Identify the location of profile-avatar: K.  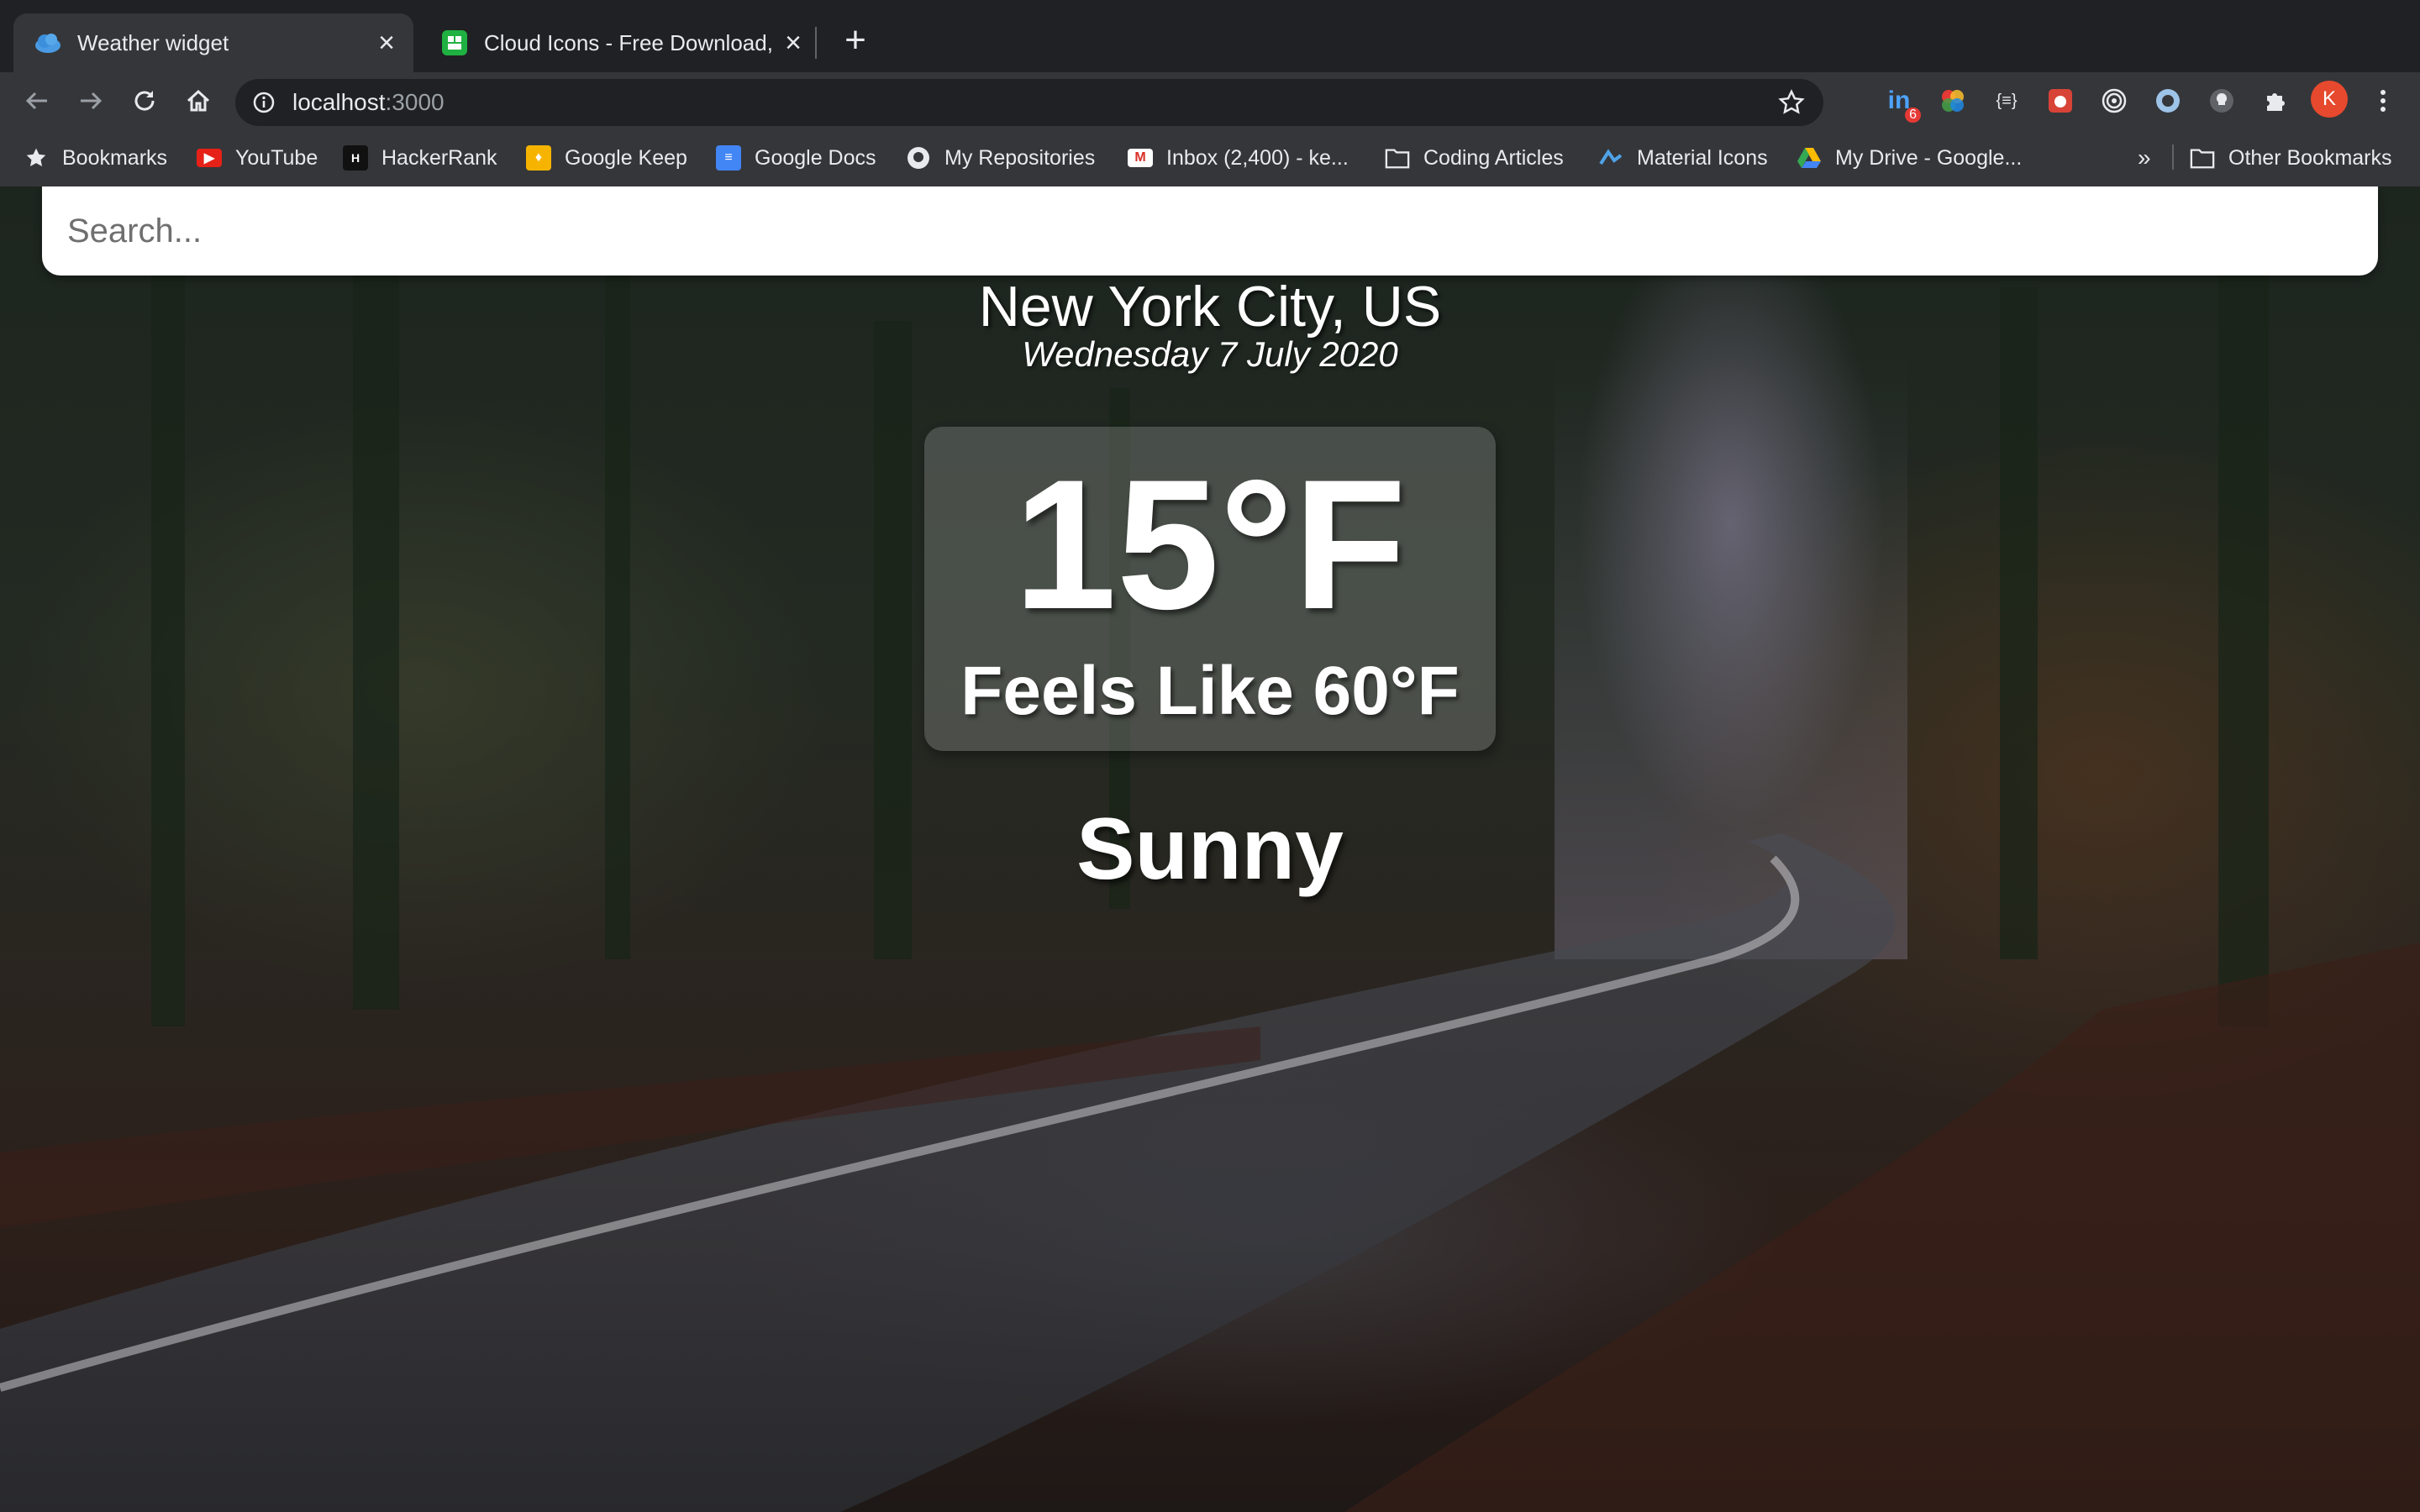
(2329, 99).